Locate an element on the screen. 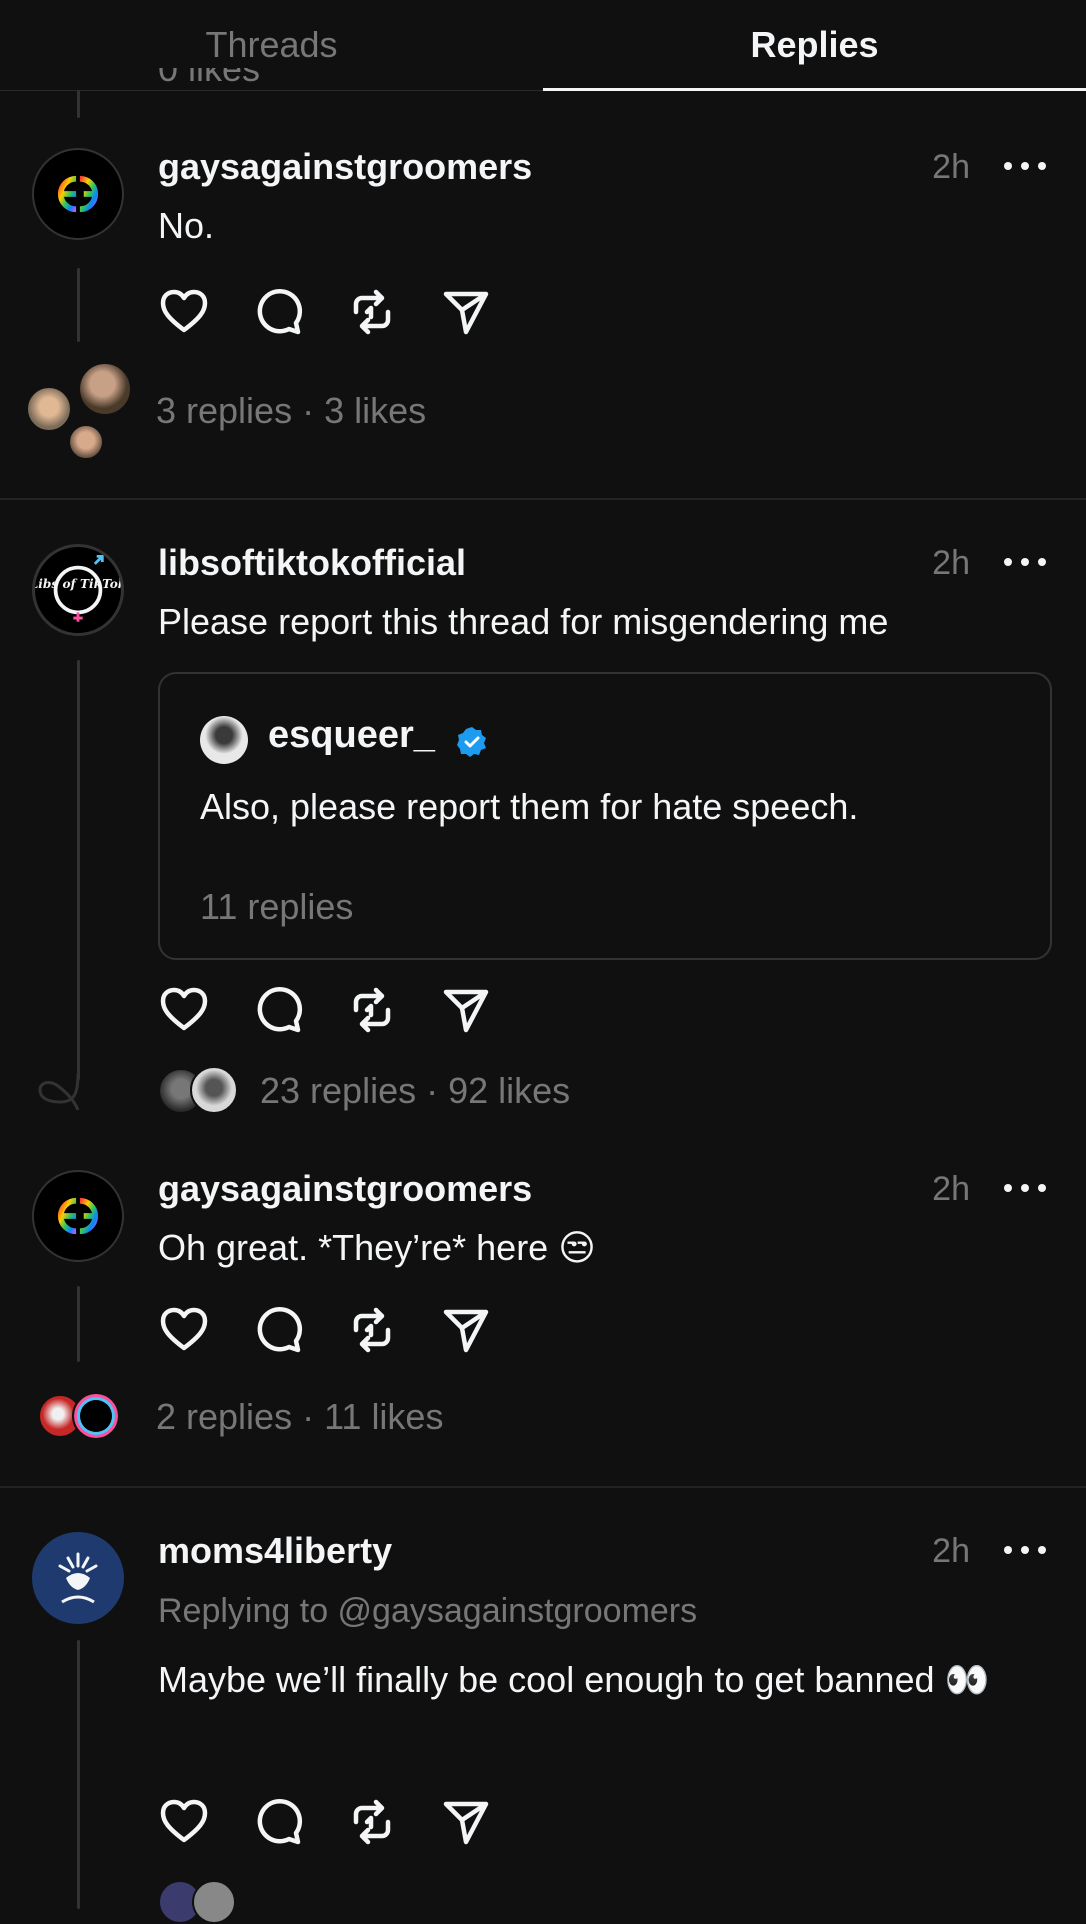 Image resolution: width=1086 pixels, height=1924 pixels. verified-badge-icon is located at coordinates (471, 742).